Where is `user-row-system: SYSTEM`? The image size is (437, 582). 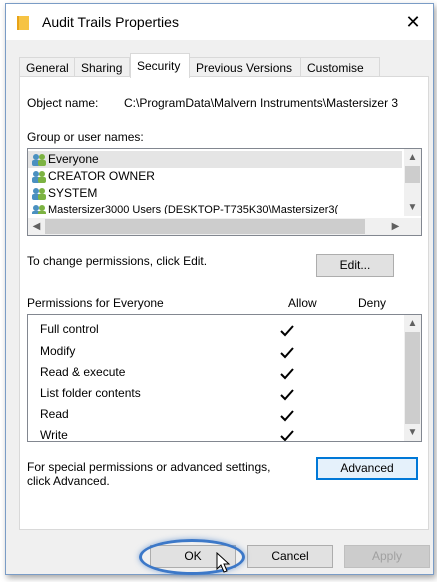 user-row-system: SYSTEM is located at coordinates (215, 193).